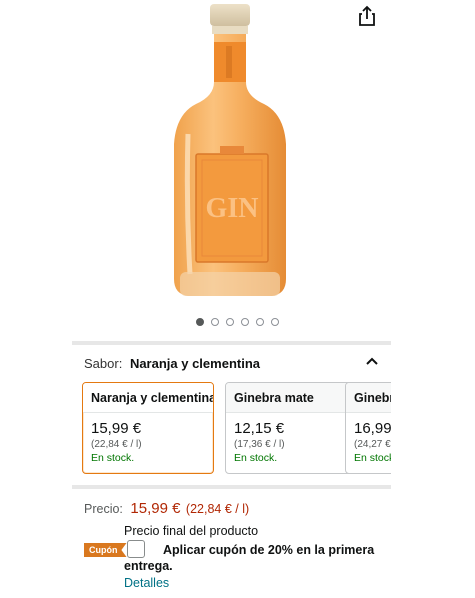  Describe the element at coordinates (230, 154) in the screenshot. I see `product-bottle-image: GIN` at that location.